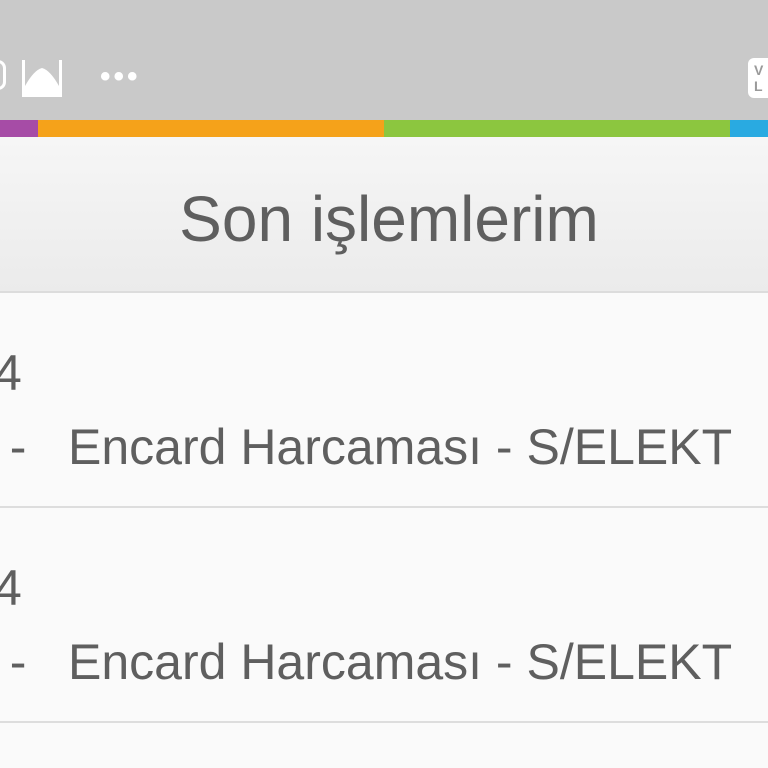 This screenshot has height=768, width=768. What do you see at coordinates (389, 219) in the screenshot?
I see `page-title: Son işlemlerim` at bounding box center [389, 219].